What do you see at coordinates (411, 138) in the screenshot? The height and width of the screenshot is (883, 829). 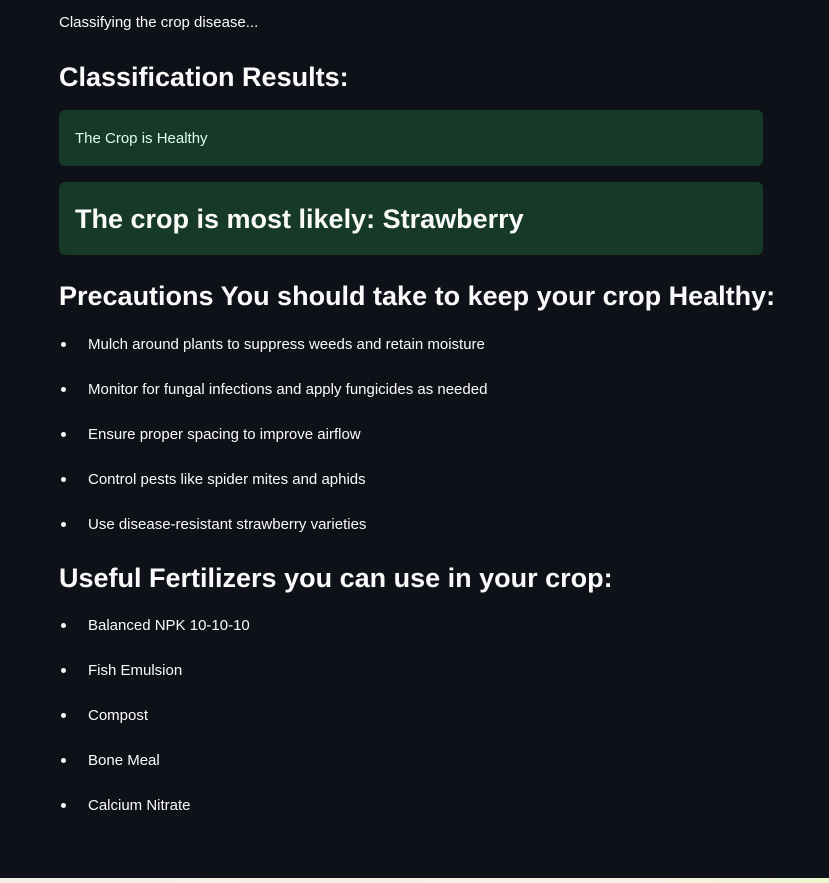 I see `health-status-alert: The Crop is Healthy` at bounding box center [411, 138].